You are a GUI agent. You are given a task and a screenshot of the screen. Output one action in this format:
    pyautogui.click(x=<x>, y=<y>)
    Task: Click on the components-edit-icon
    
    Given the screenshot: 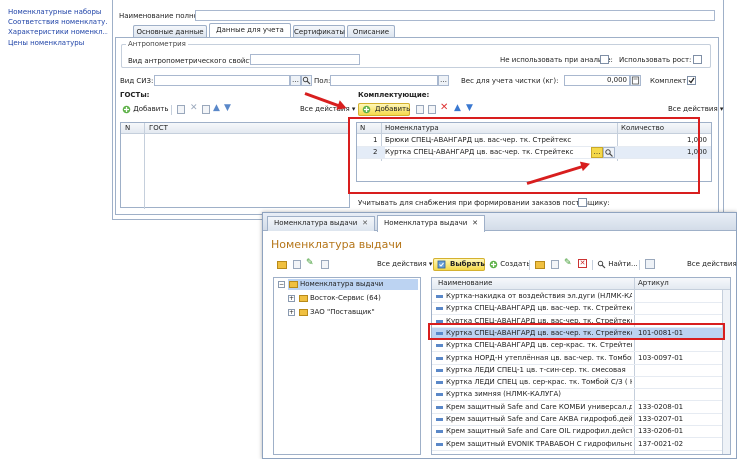 What is the action you would take?
    pyautogui.click(x=432, y=109)
    